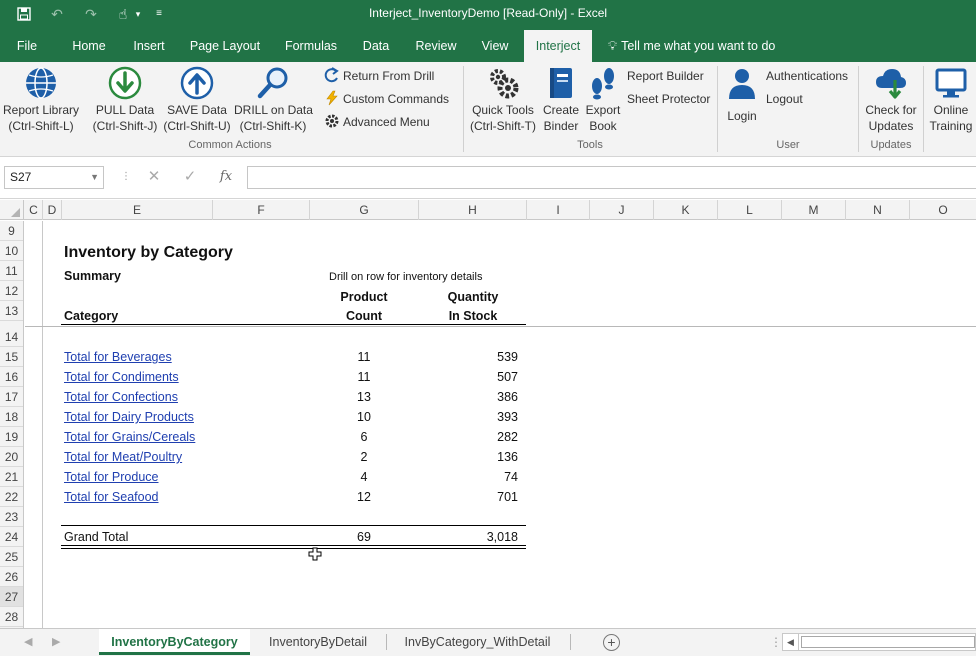 This screenshot has width=976, height=656. Describe the element at coordinates (376, 46) in the screenshot. I see `tab-data: Data` at that location.